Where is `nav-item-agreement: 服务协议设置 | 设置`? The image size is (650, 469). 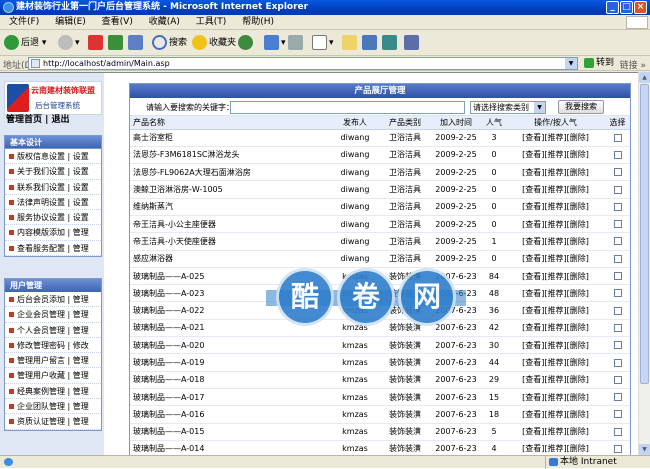 nav-item-agreement: 服务协议设置 | 设置 is located at coordinates (53, 218).